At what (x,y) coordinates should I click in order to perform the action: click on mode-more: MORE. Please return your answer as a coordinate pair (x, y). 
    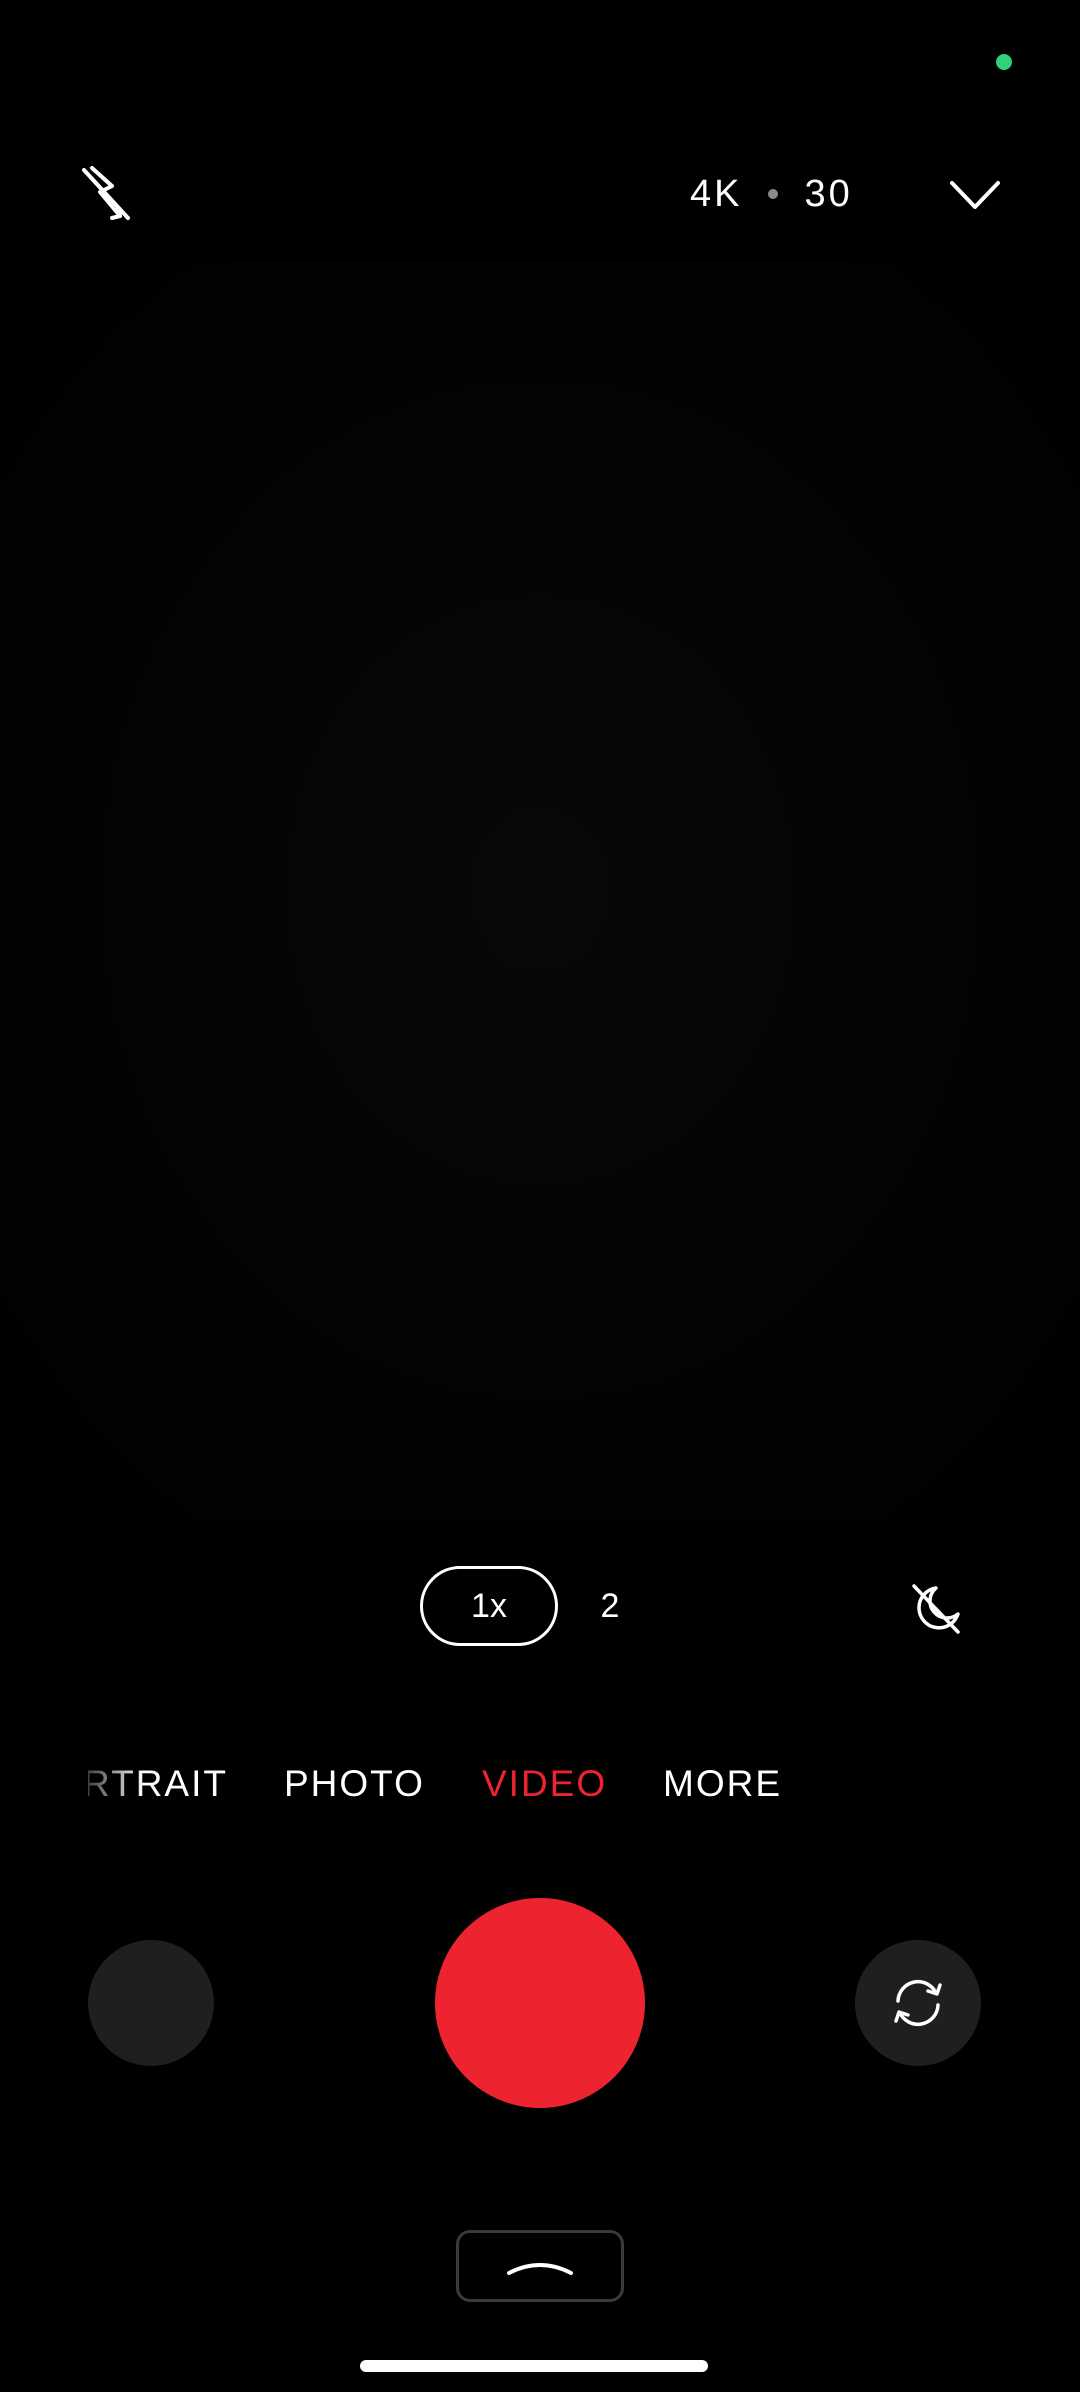
    Looking at the image, I should click on (722, 1784).